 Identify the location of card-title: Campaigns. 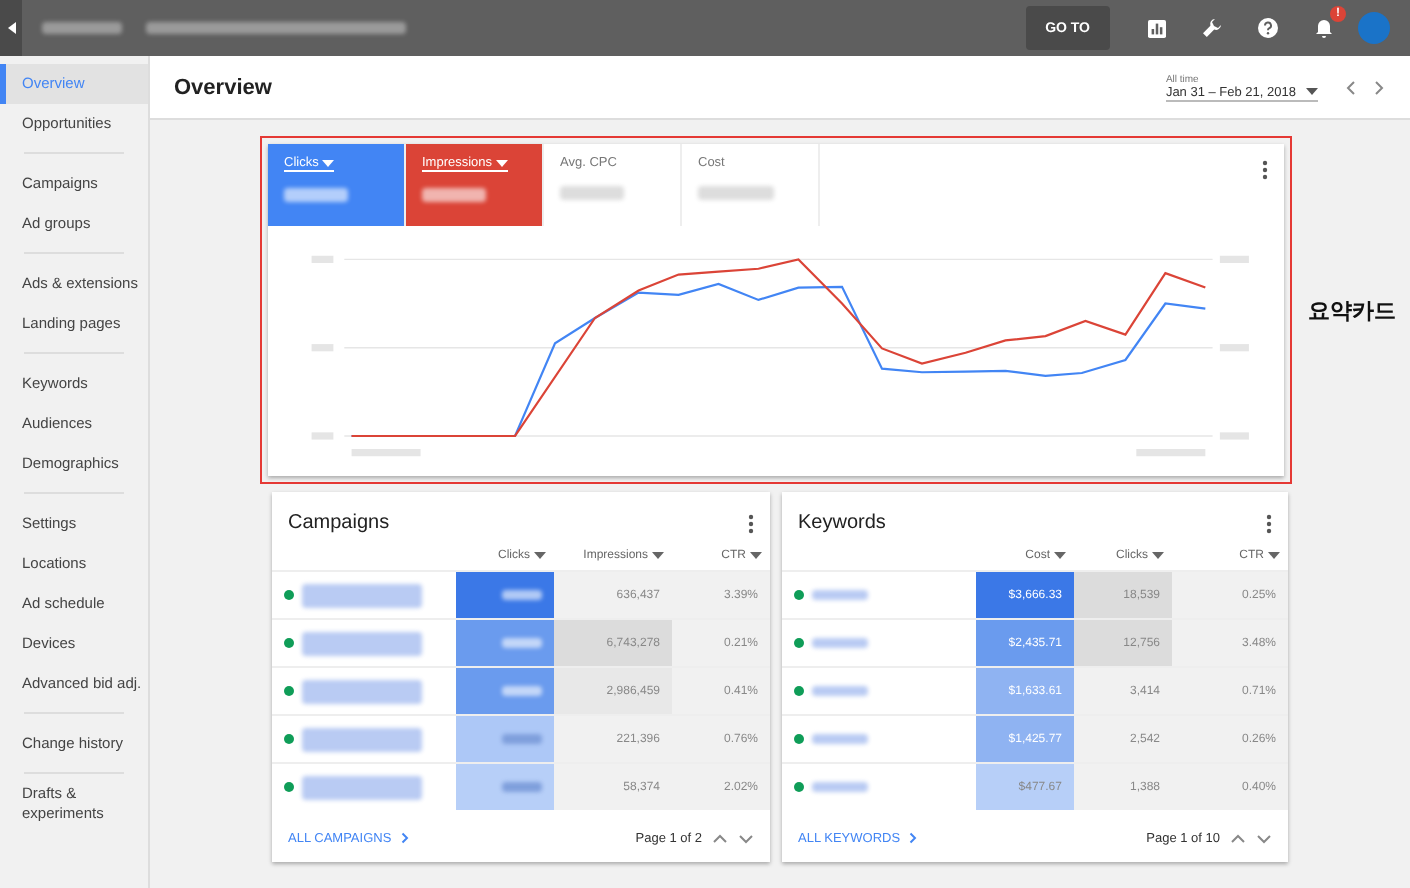
(340, 523).